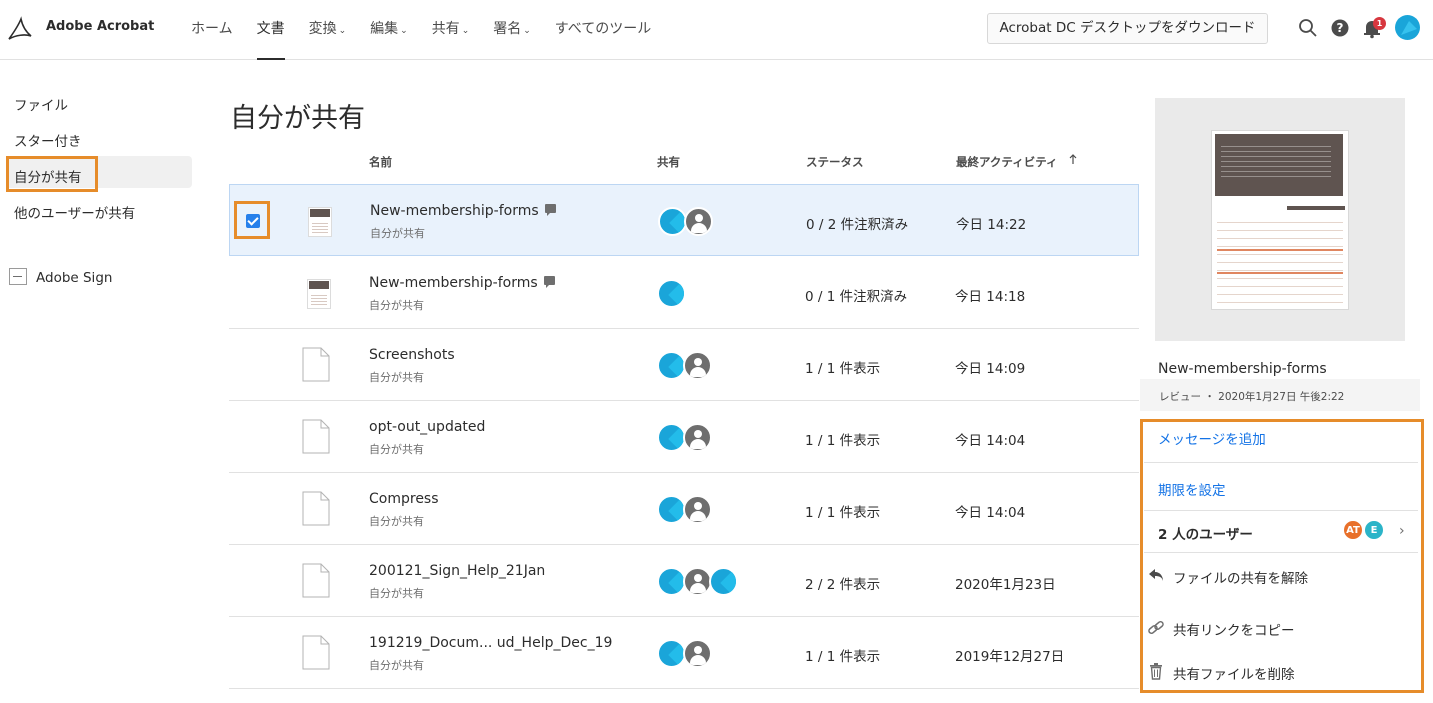 The width and height of the screenshot is (1433, 703). Describe the element at coordinates (835, 162) in the screenshot. I see `column-header-status: ステータス` at that location.